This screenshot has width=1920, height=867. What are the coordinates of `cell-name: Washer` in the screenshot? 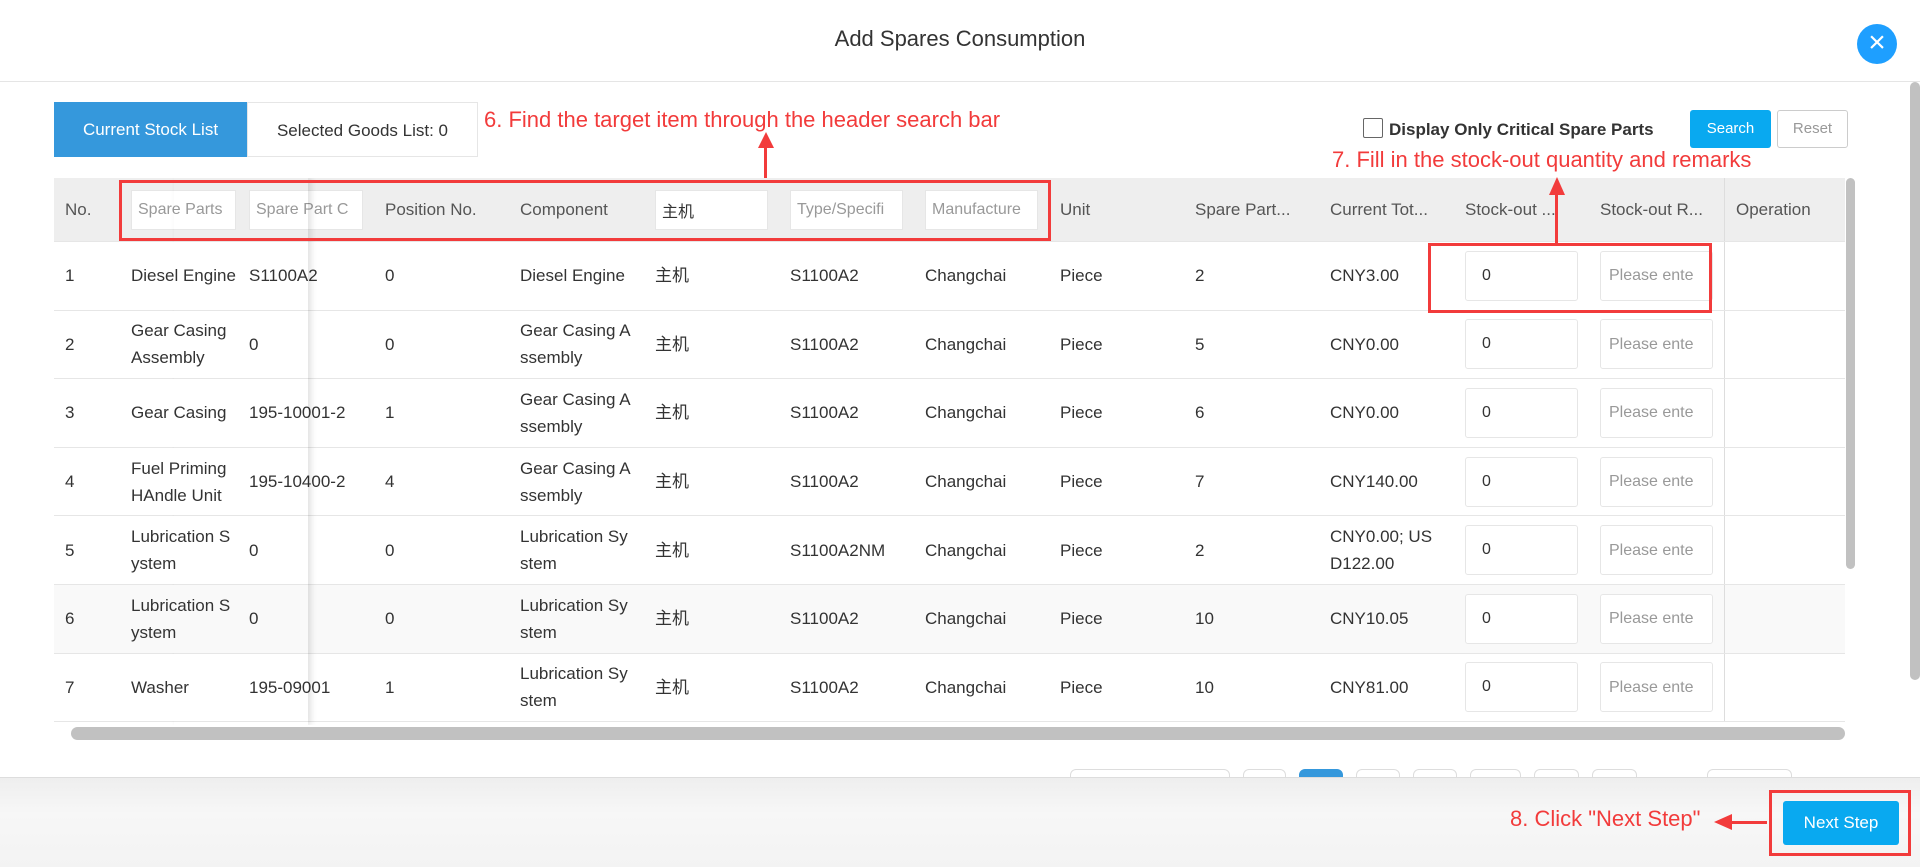 It's located at (183, 687).